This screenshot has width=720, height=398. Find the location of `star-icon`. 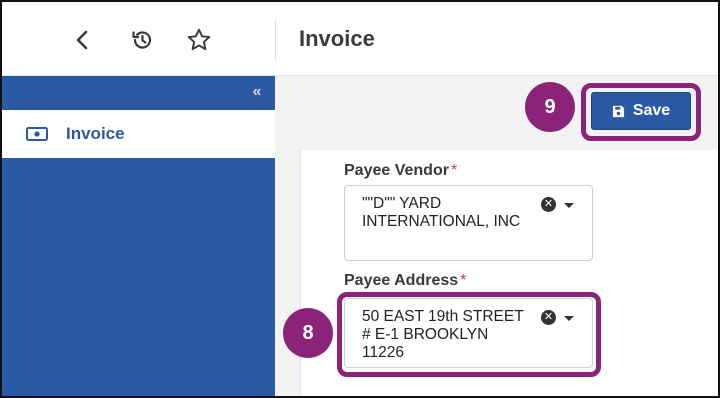

star-icon is located at coordinates (199, 40).